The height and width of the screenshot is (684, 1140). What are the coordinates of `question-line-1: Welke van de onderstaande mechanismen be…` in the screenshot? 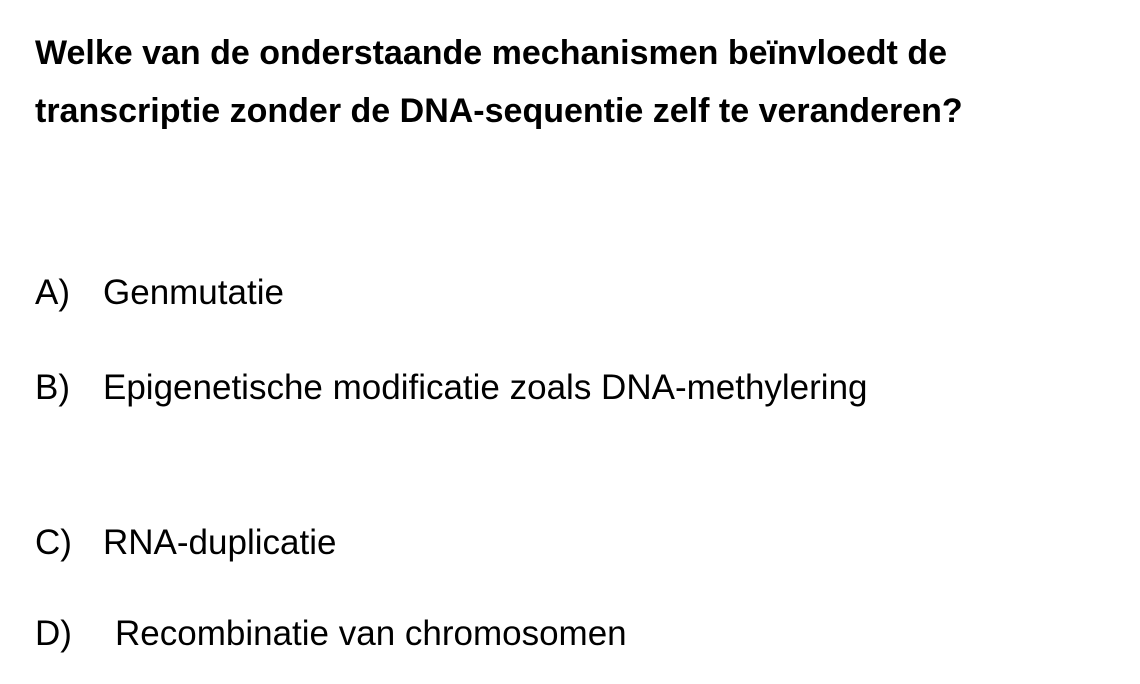 It's located at (491, 53).